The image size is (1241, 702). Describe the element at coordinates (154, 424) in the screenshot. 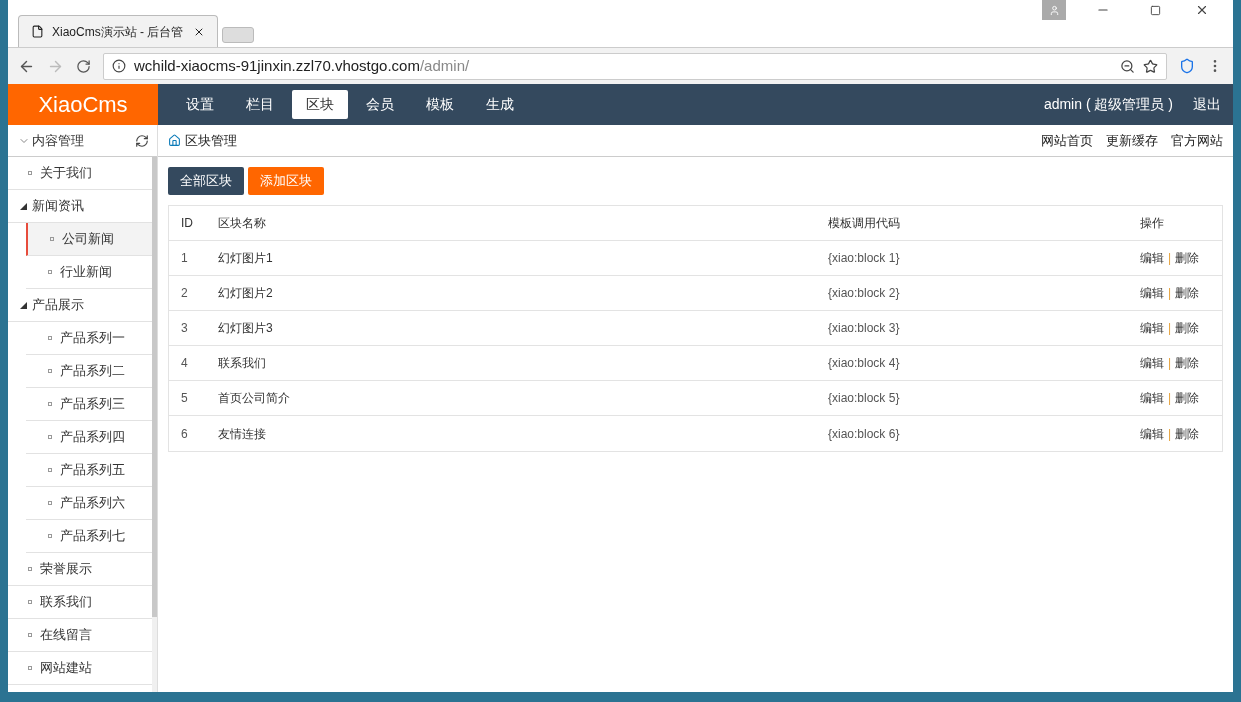

I see `scrollbar` at that location.